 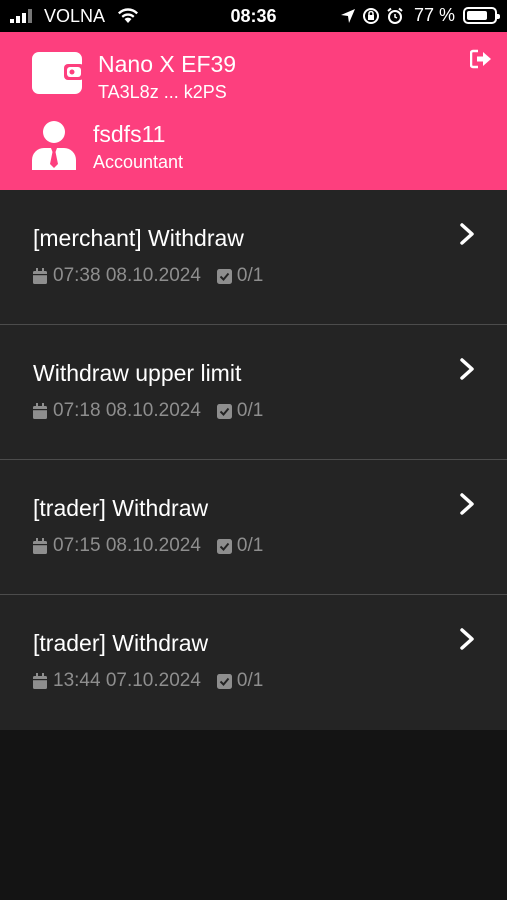 I want to click on alarm-icon, so click(x=395, y=15).